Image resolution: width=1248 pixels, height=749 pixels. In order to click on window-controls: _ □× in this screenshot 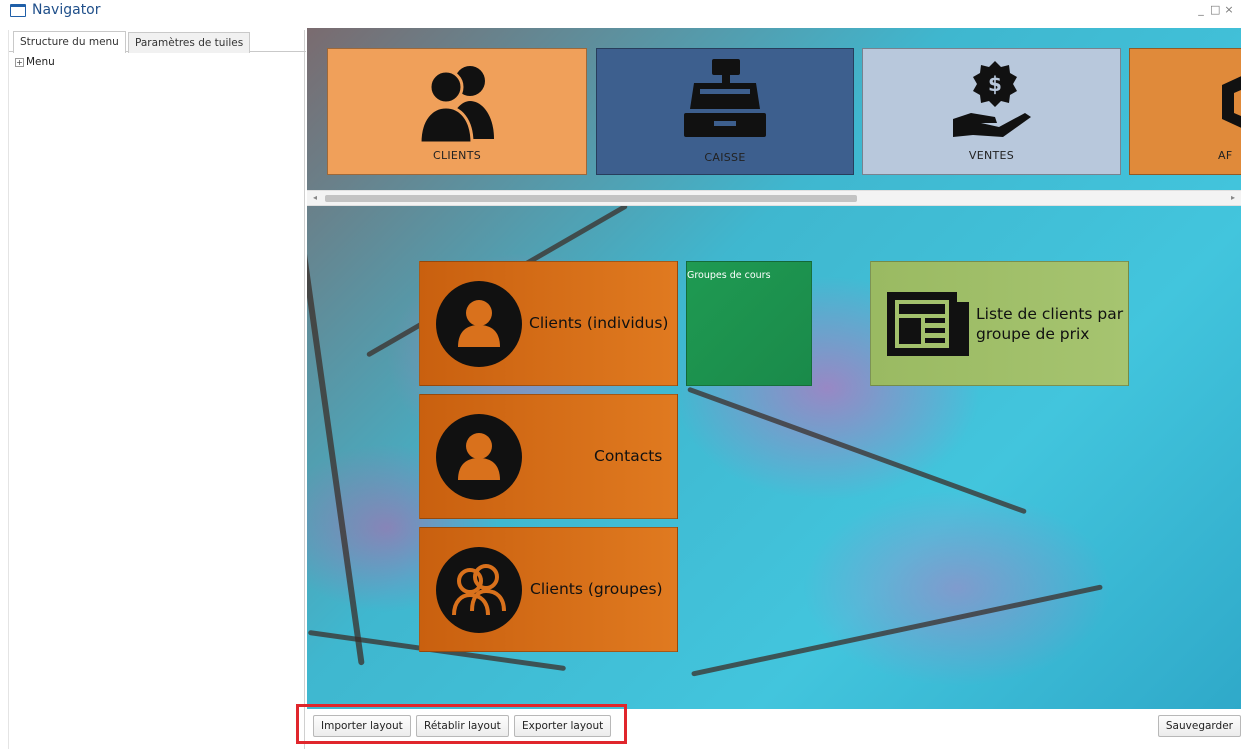, I will do `click(1217, 9)`.